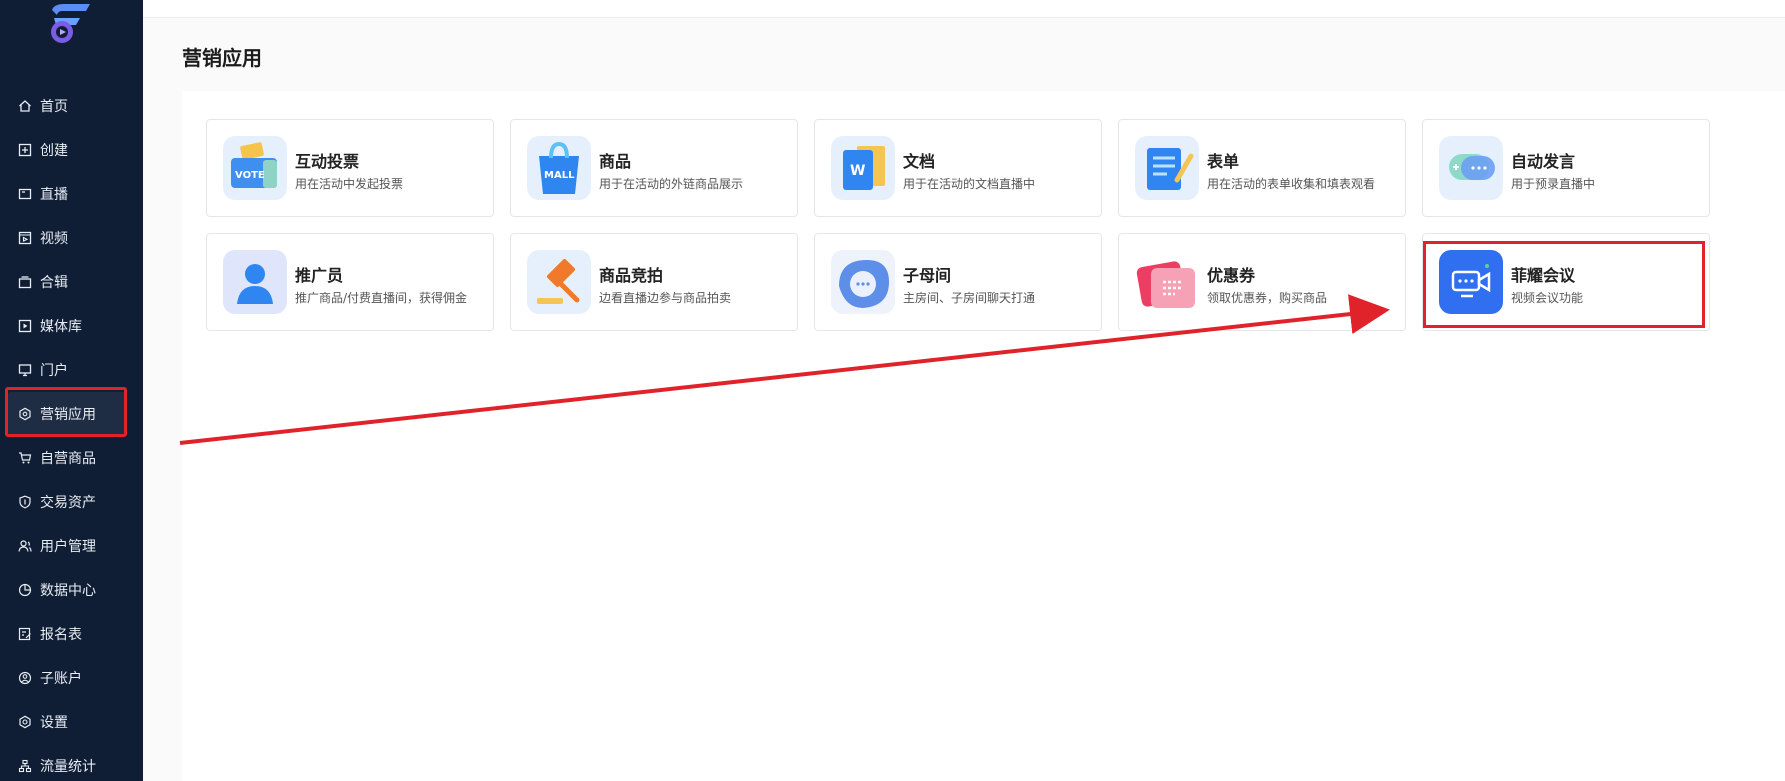 This screenshot has width=1785, height=781. What do you see at coordinates (319, 275) in the screenshot?
I see `app-title: 推广员` at bounding box center [319, 275].